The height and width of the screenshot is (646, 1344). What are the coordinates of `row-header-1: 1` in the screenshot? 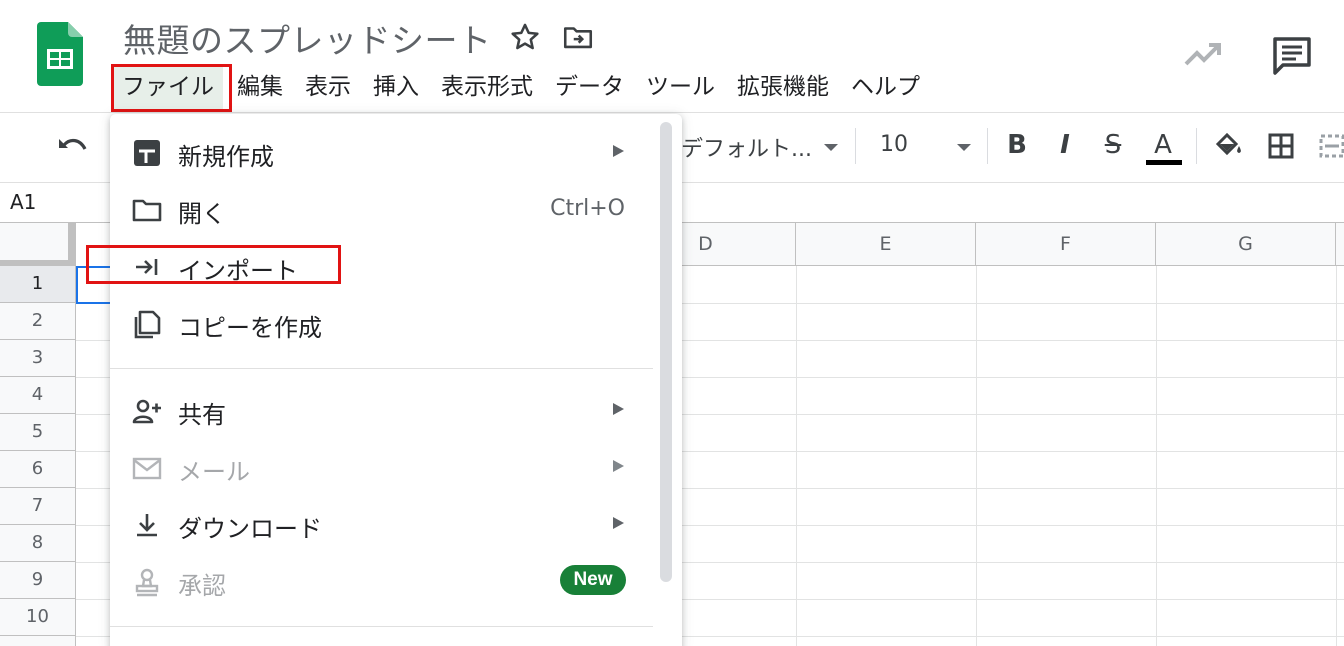 It's located at (38, 284).